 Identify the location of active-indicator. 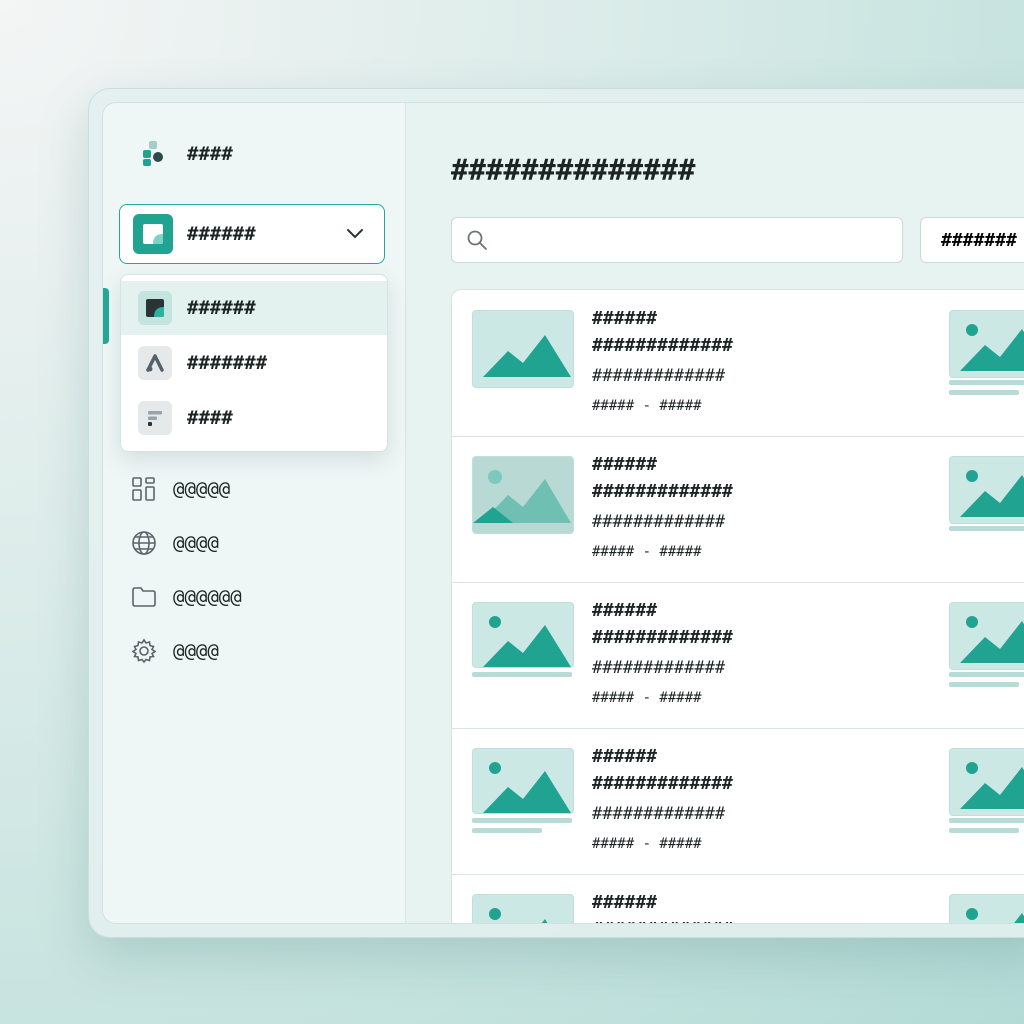
(106, 316).